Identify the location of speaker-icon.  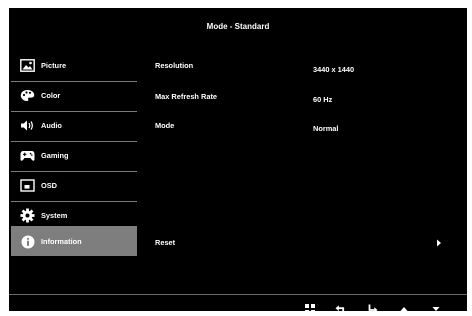
(27, 125).